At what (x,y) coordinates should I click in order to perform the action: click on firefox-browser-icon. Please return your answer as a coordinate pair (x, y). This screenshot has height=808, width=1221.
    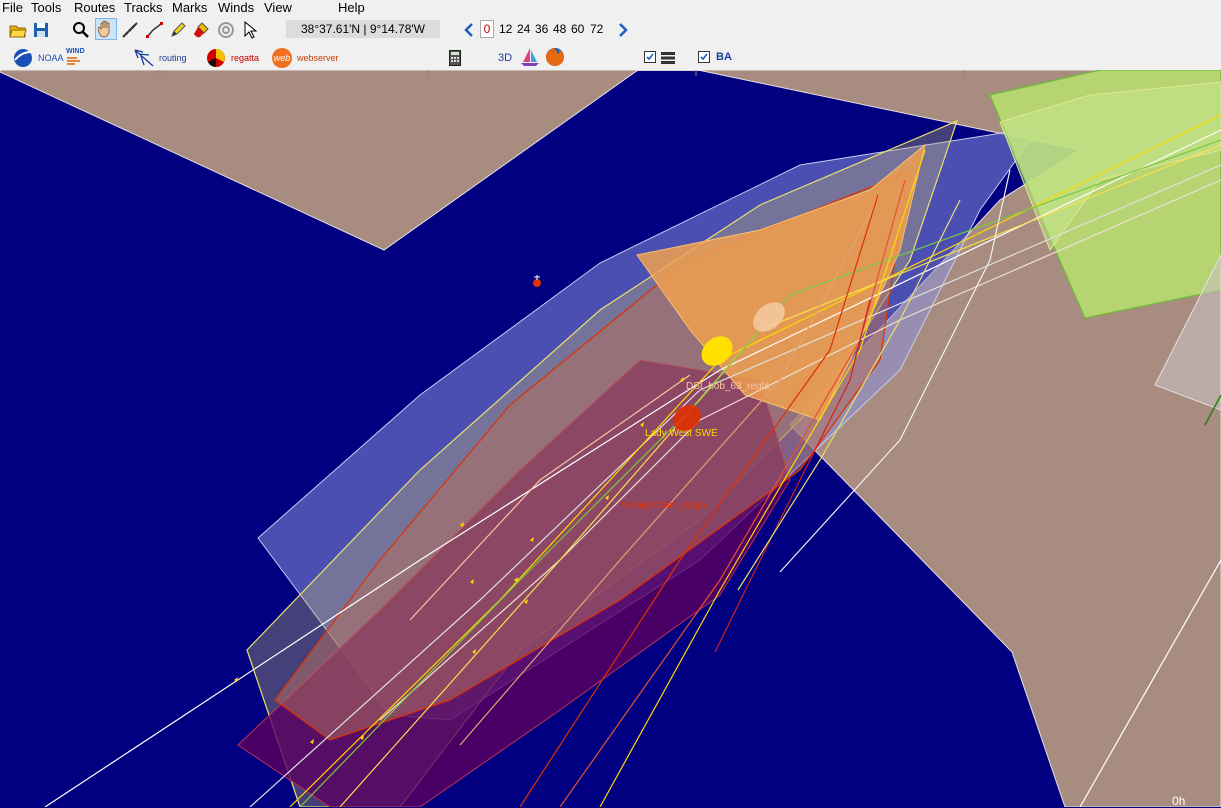
    Looking at the image, I should click on (555, 57).